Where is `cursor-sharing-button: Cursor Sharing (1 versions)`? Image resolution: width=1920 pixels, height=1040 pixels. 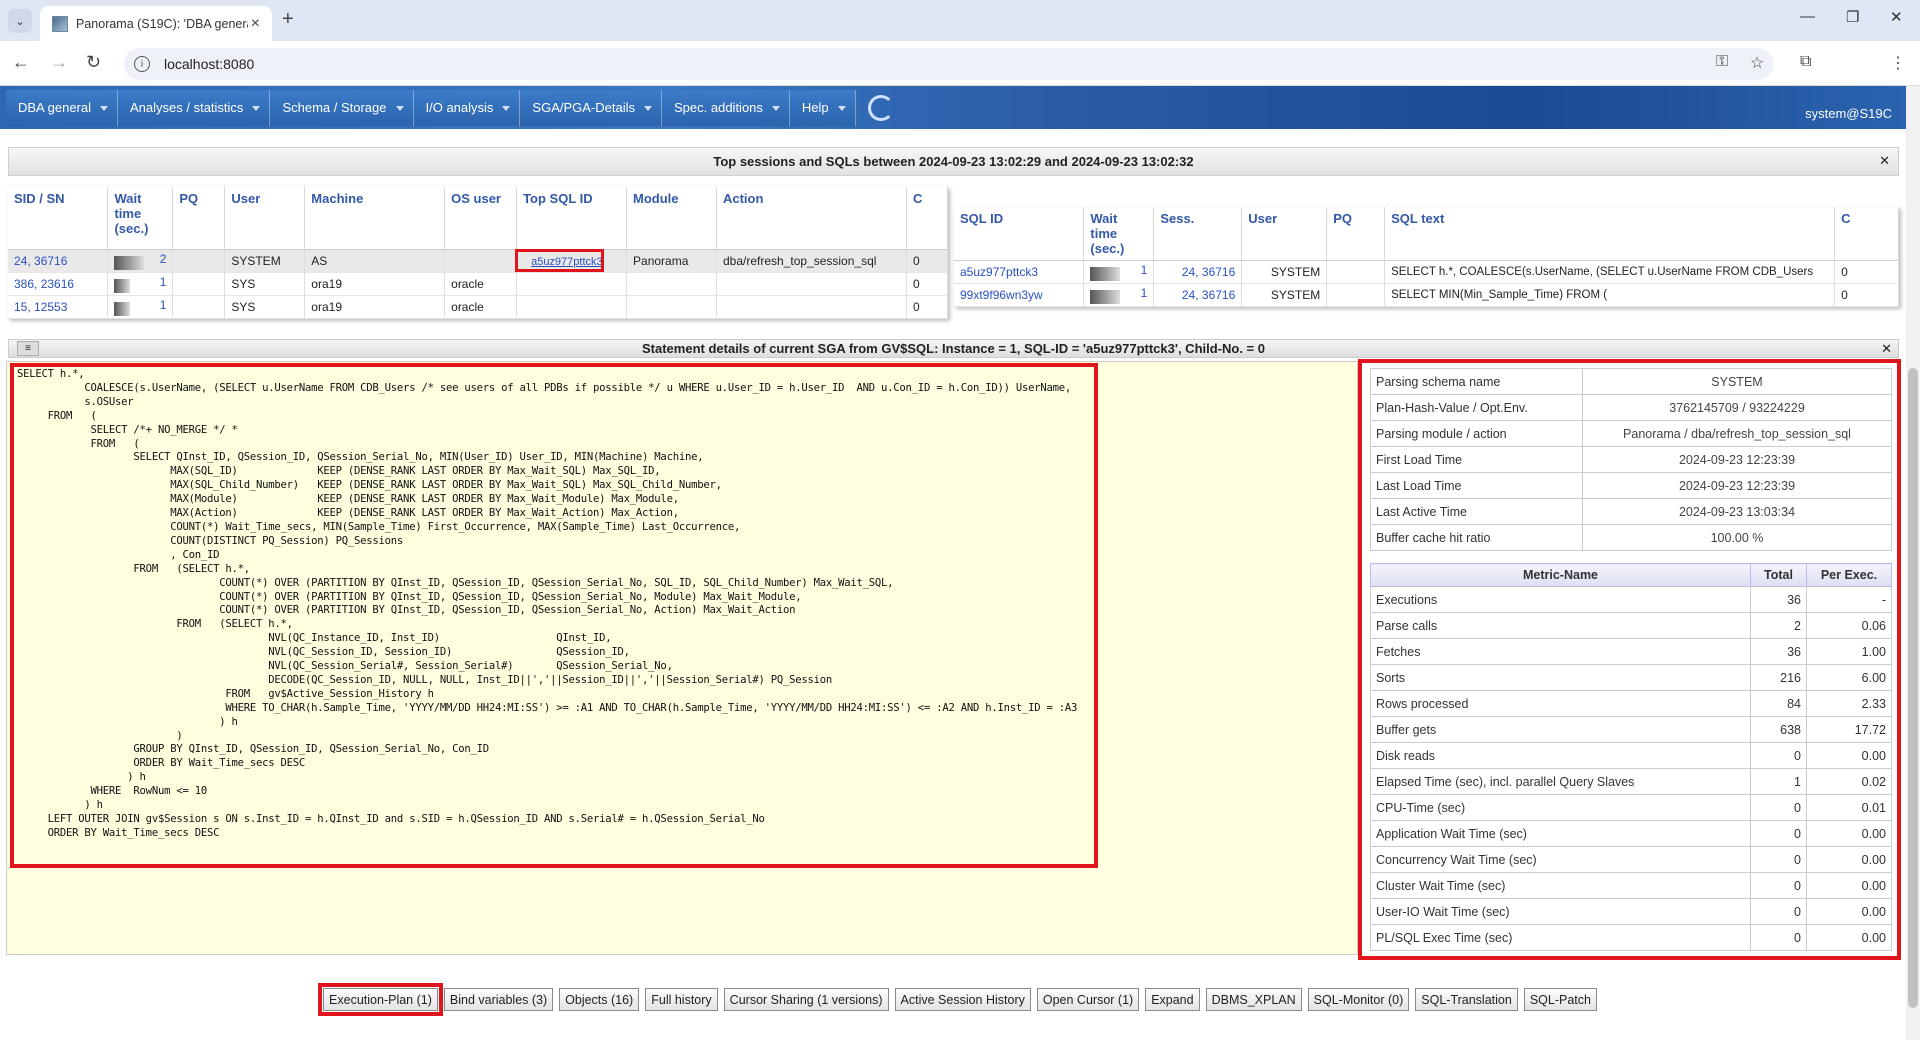
cursor-sharing-button: Cursor Sharing (1 versions) is located at coordinates (806, 999).